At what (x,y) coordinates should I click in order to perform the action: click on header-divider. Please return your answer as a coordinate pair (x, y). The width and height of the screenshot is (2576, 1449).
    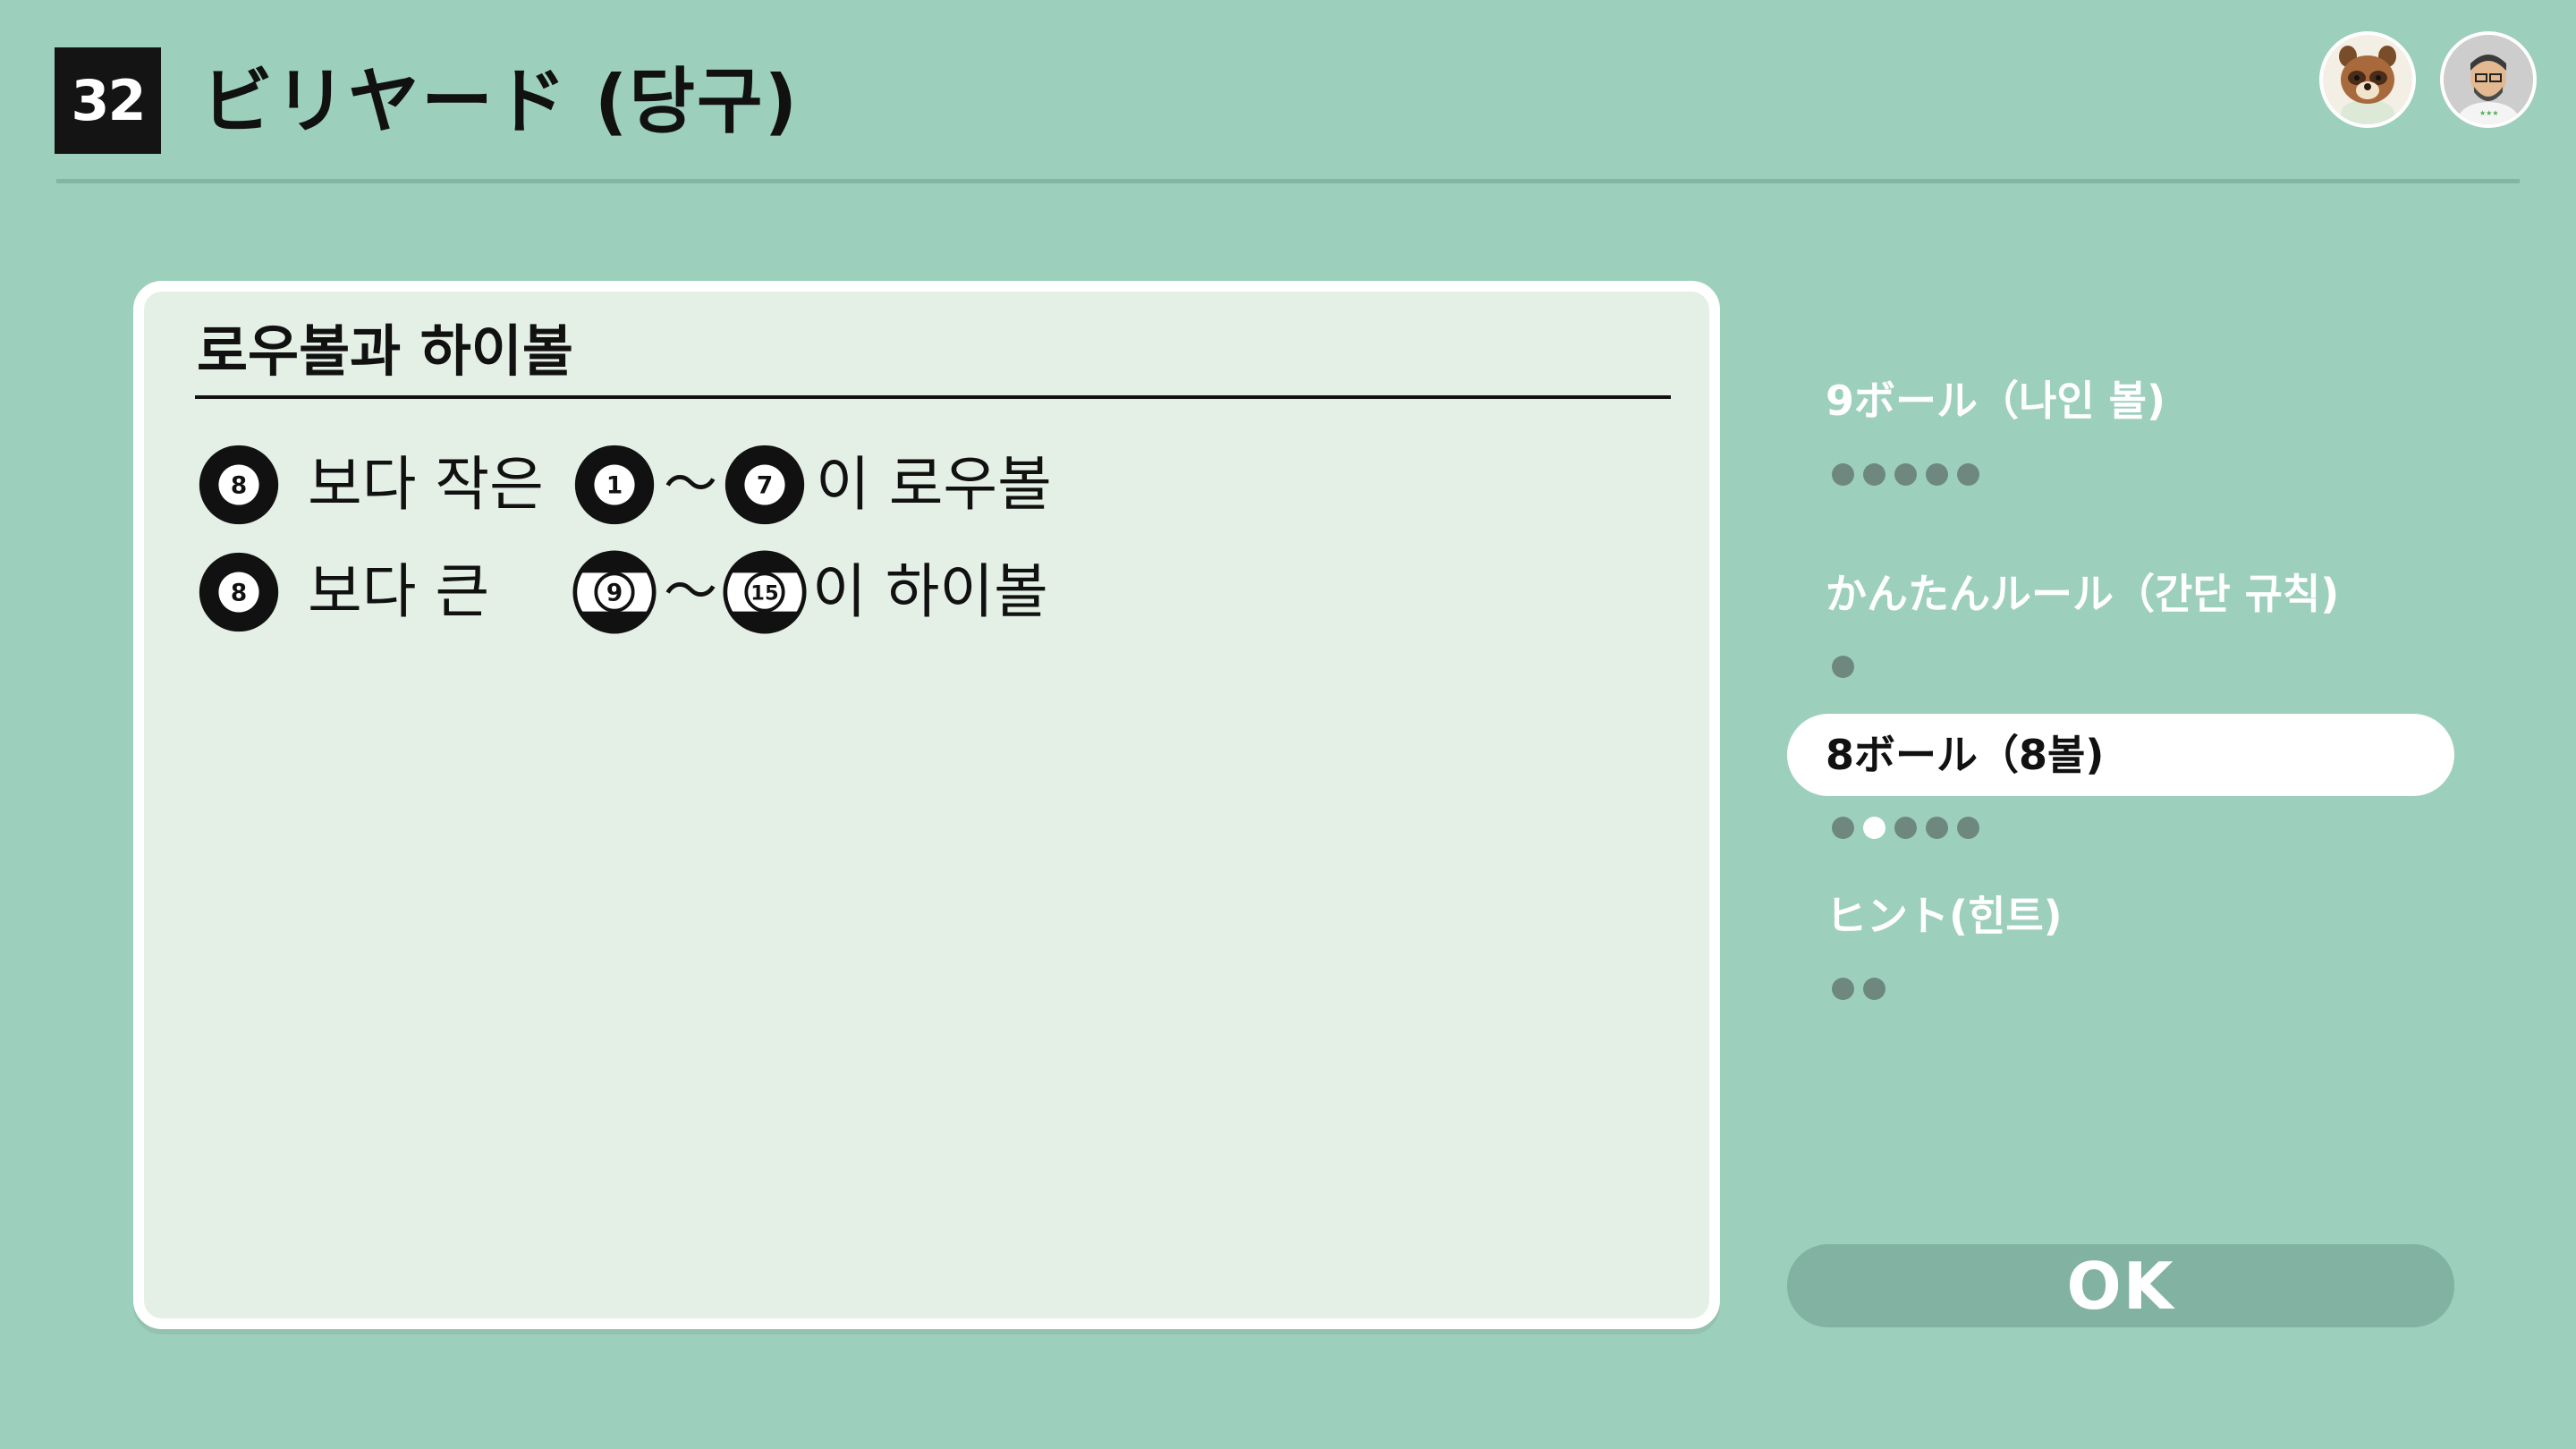
    Looking at the image, I should click on (1288, 181).